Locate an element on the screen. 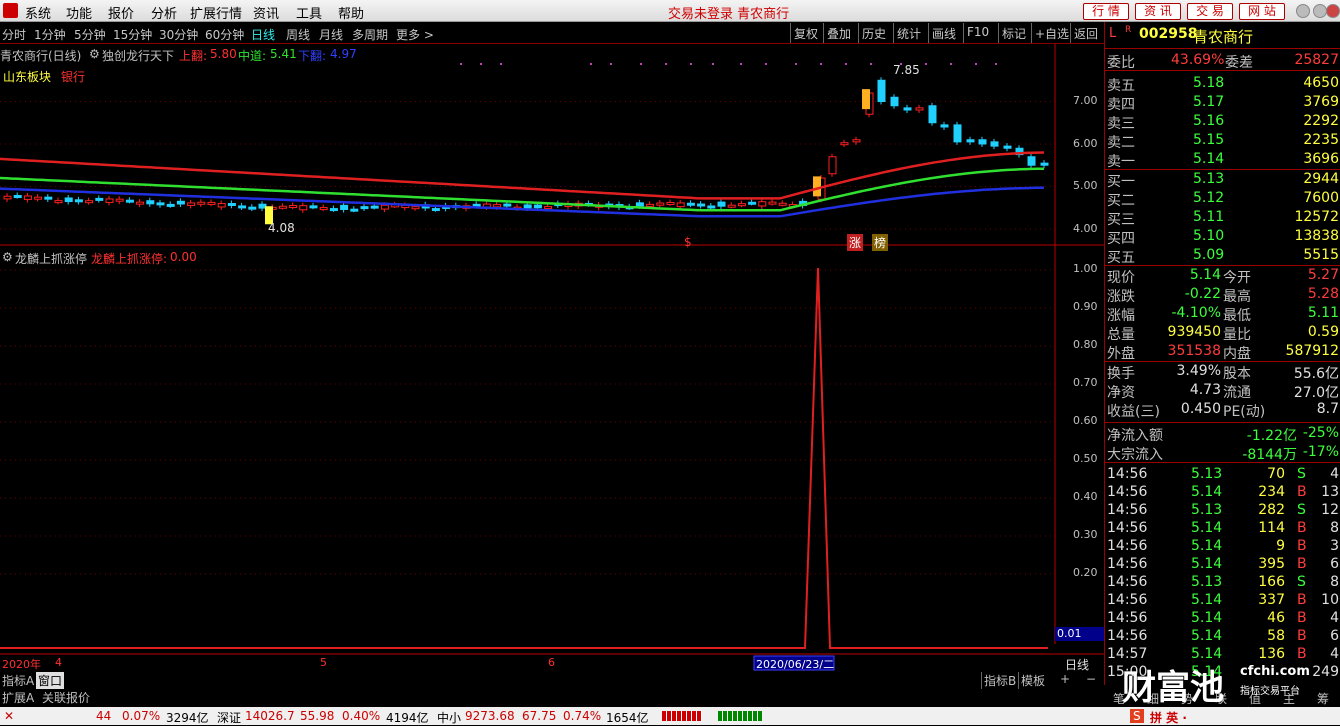 This screenshot has width=1340, height=726. period-fenshi: 分时 is located at coordinates (14, 34).